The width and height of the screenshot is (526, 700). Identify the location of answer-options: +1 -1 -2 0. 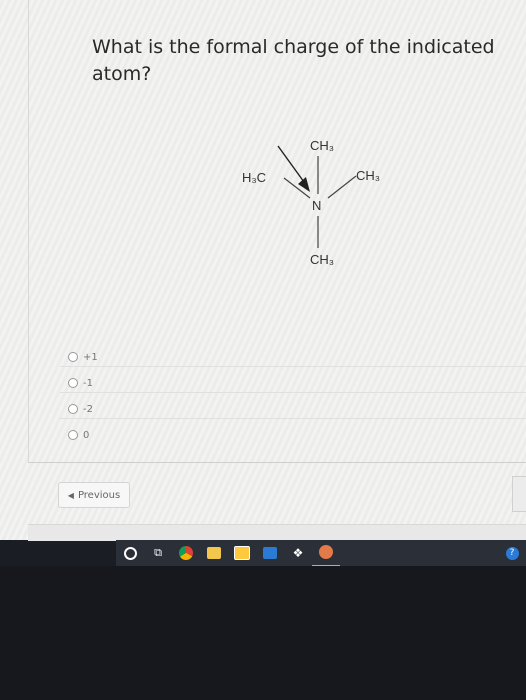
(83, 396).